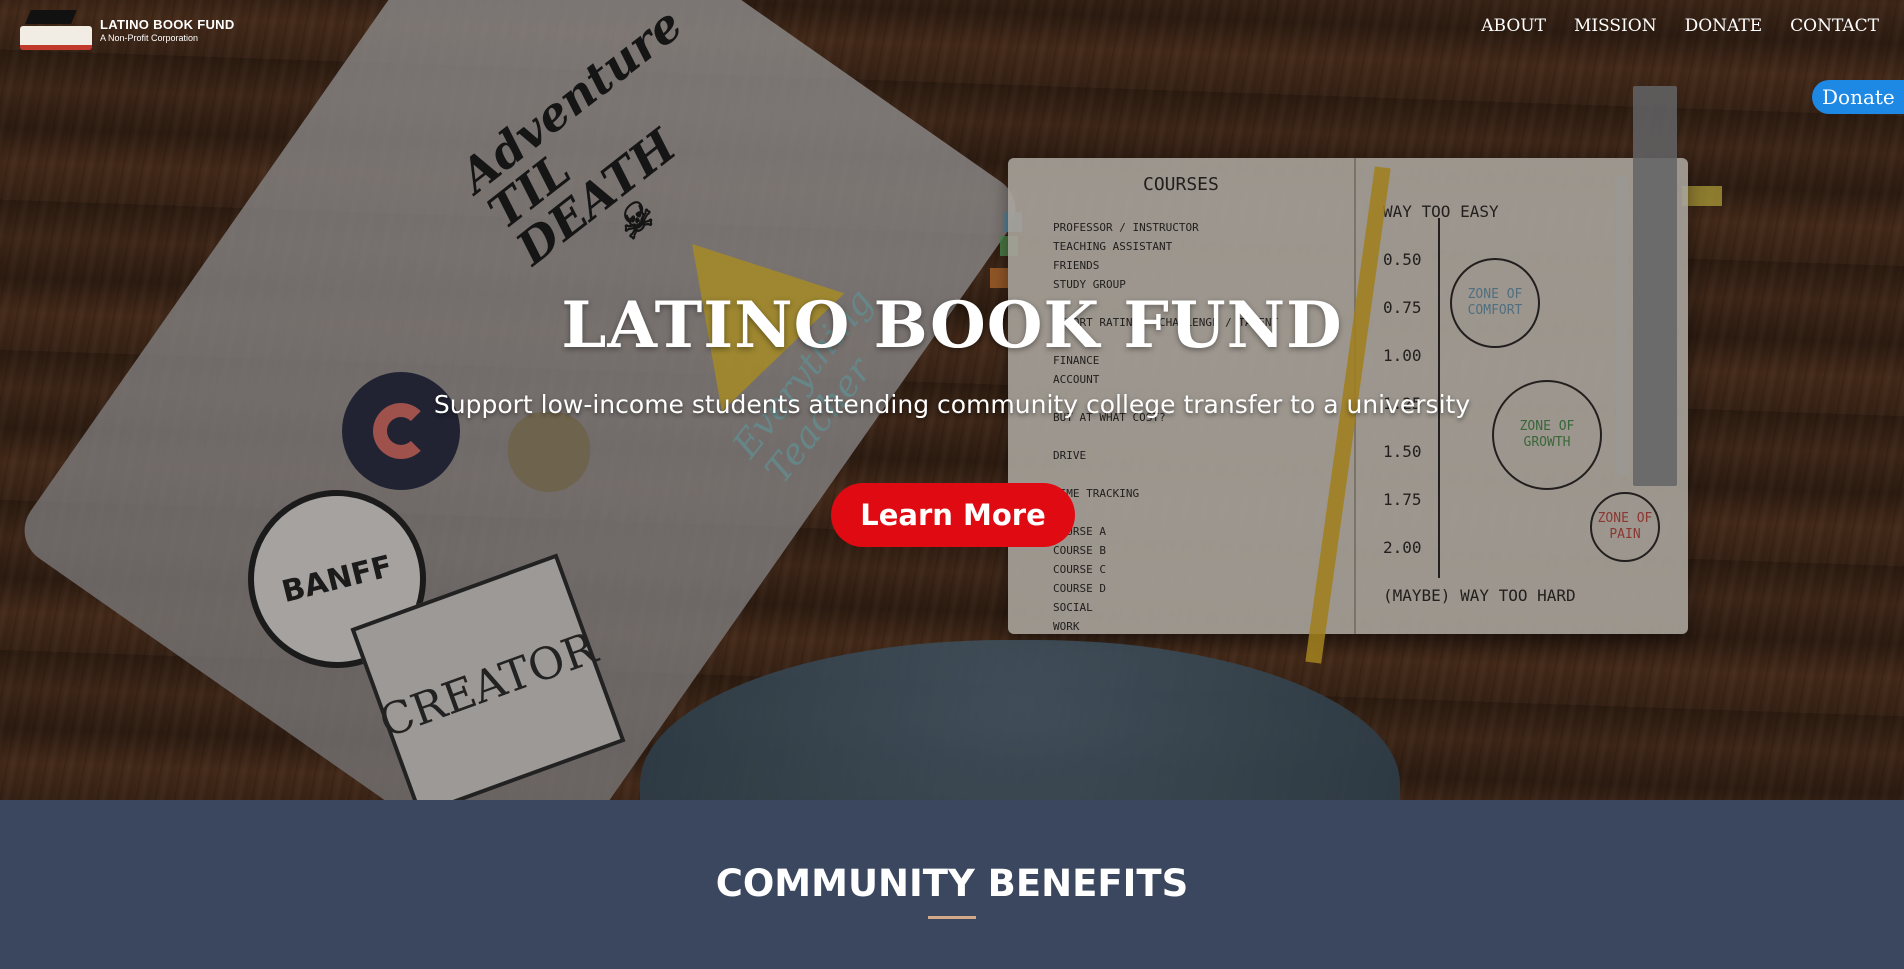 This screenshot has width=1904, height=969. What do you see at coordinates (1858, 97) in the screenshot?
I see `floating-donate-button: Donate` at bounding box center [1858, 97].